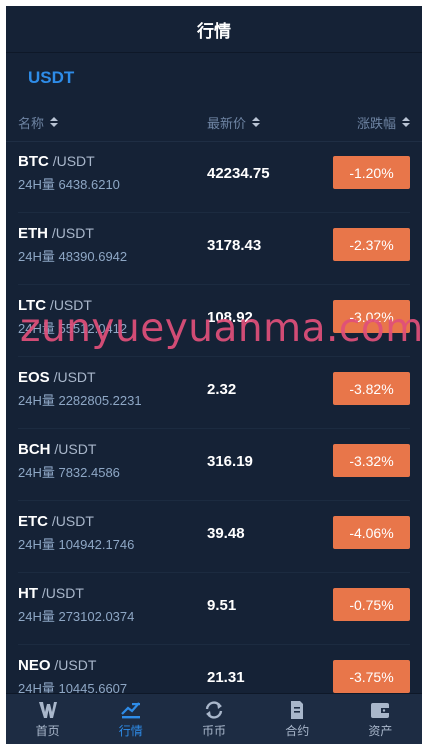 Image resolution: width=428 pixels, height=750 pixels. I want to click on column-change-label: 涨跌幅, so click(376, 123).